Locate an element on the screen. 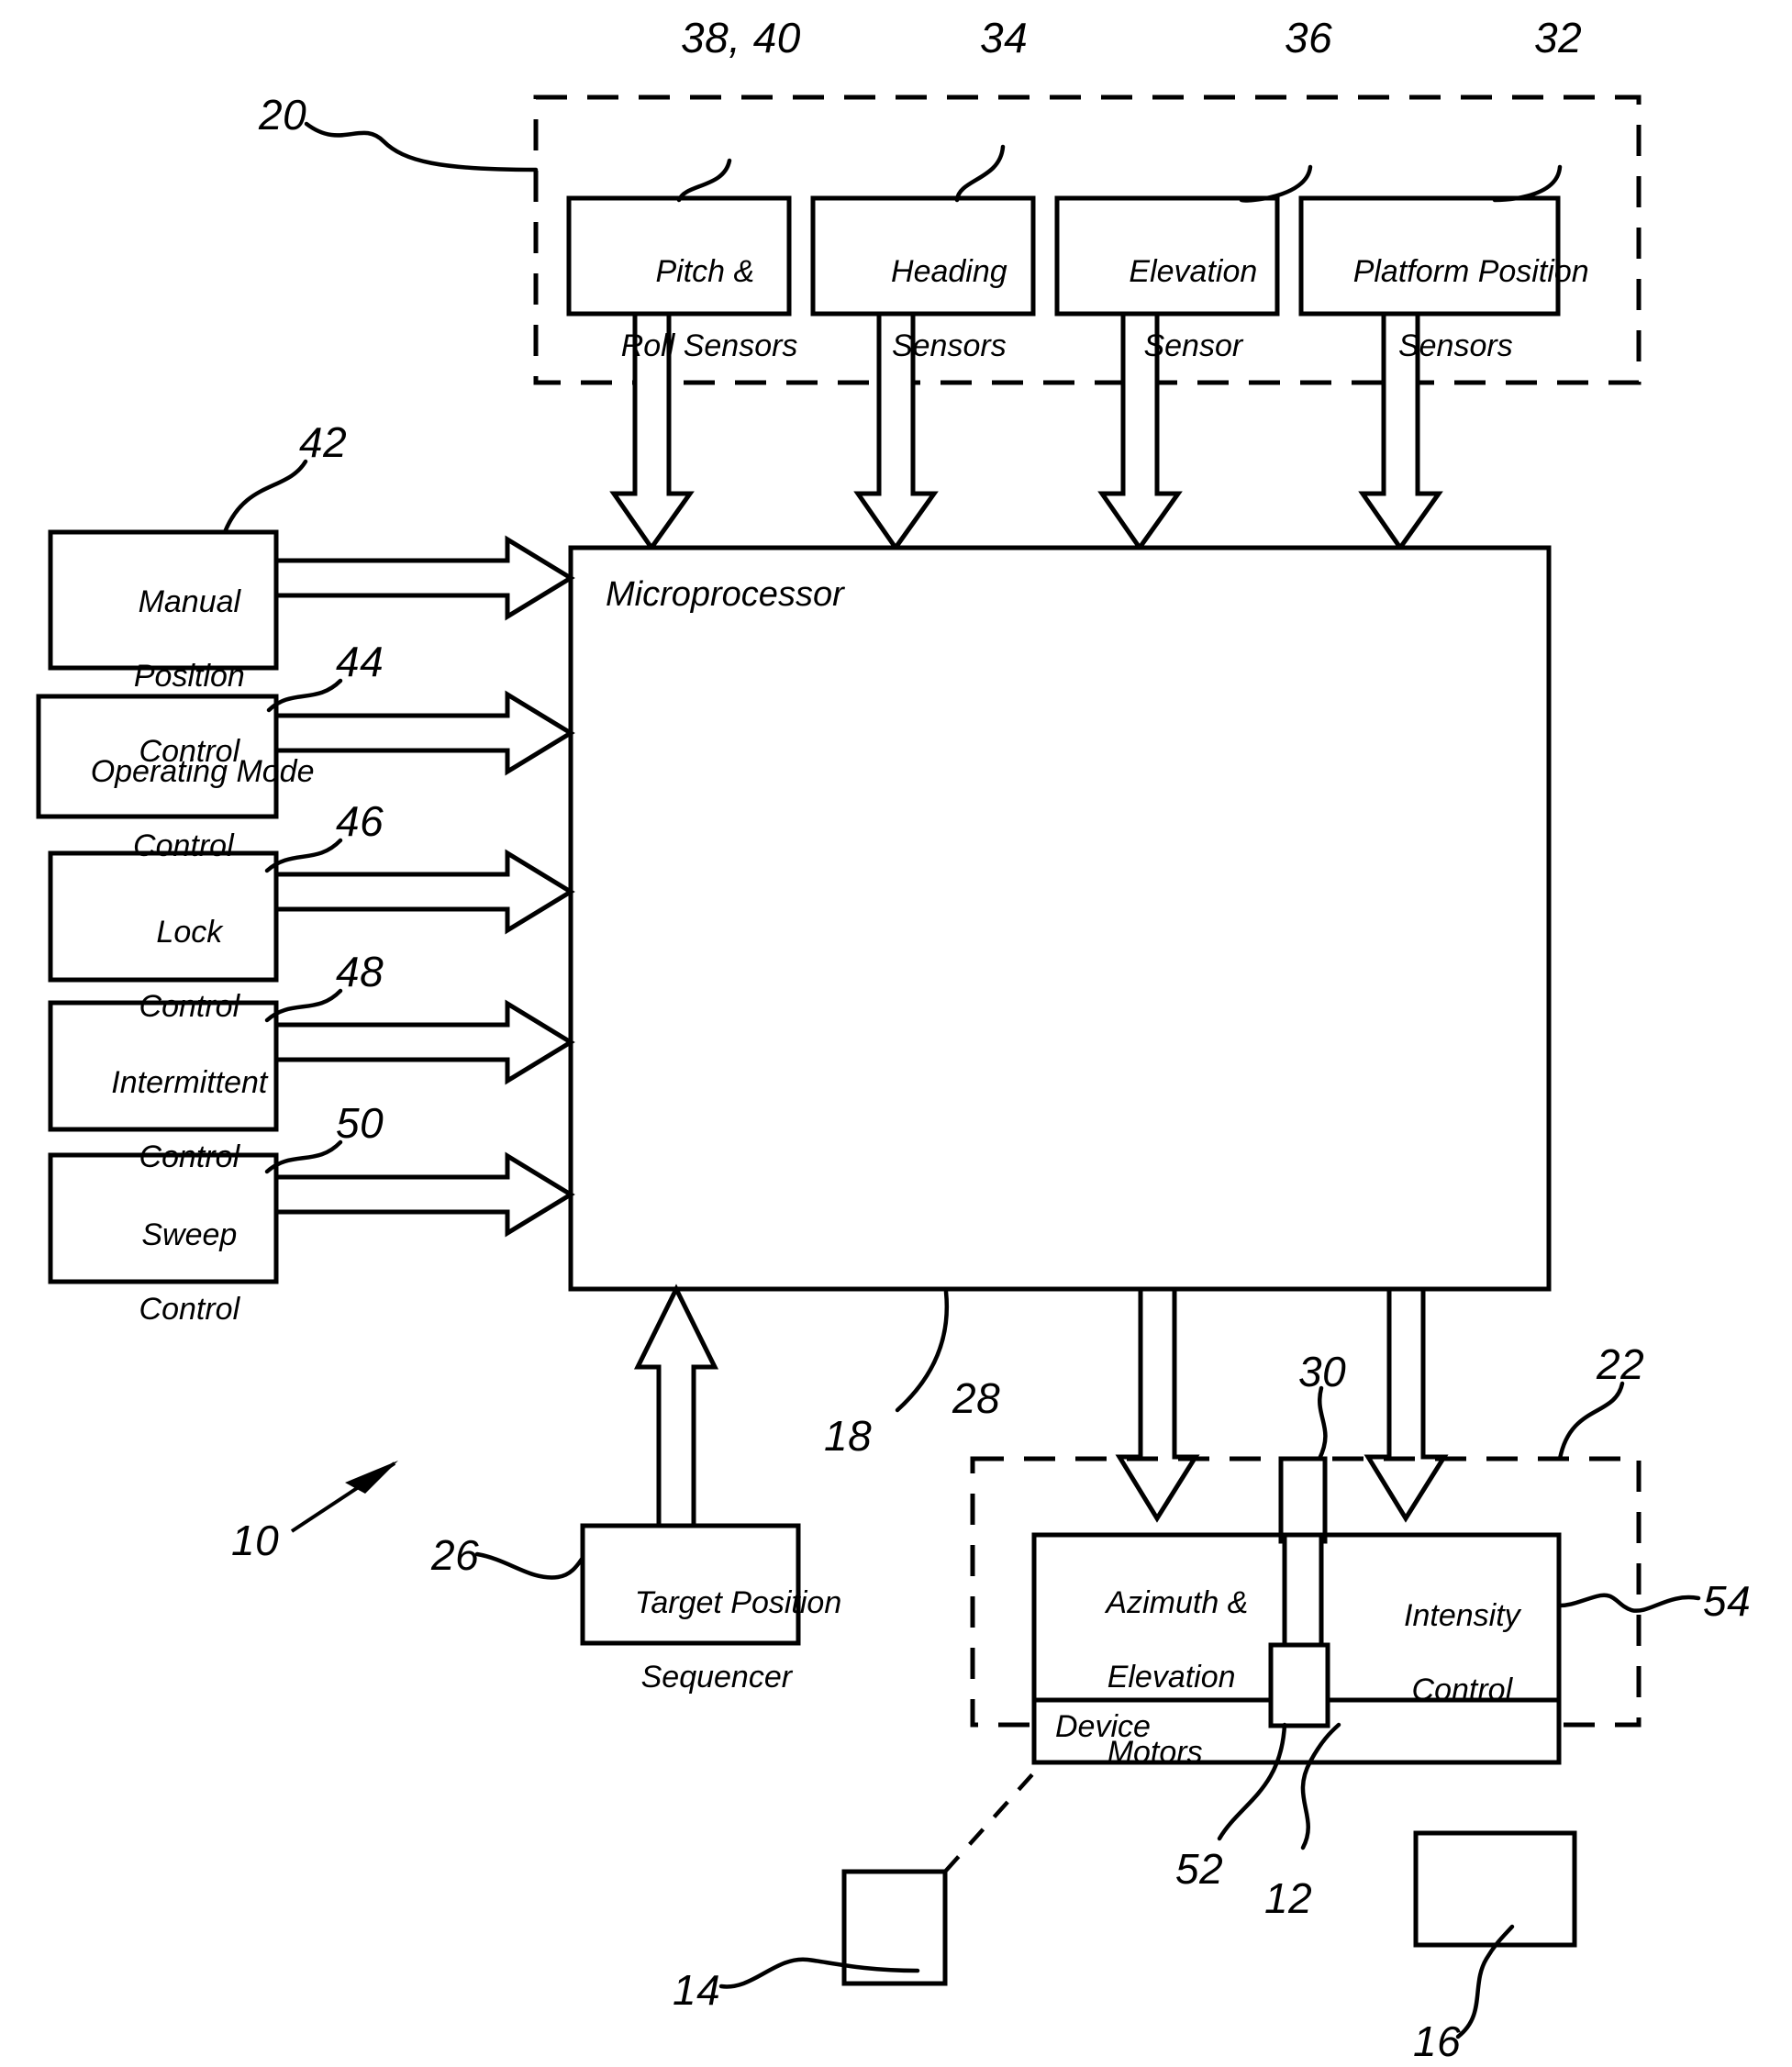 The height and width of the screenshot is (2067, 1792). overall-system-arrow is located at coordinates (344, 1497).